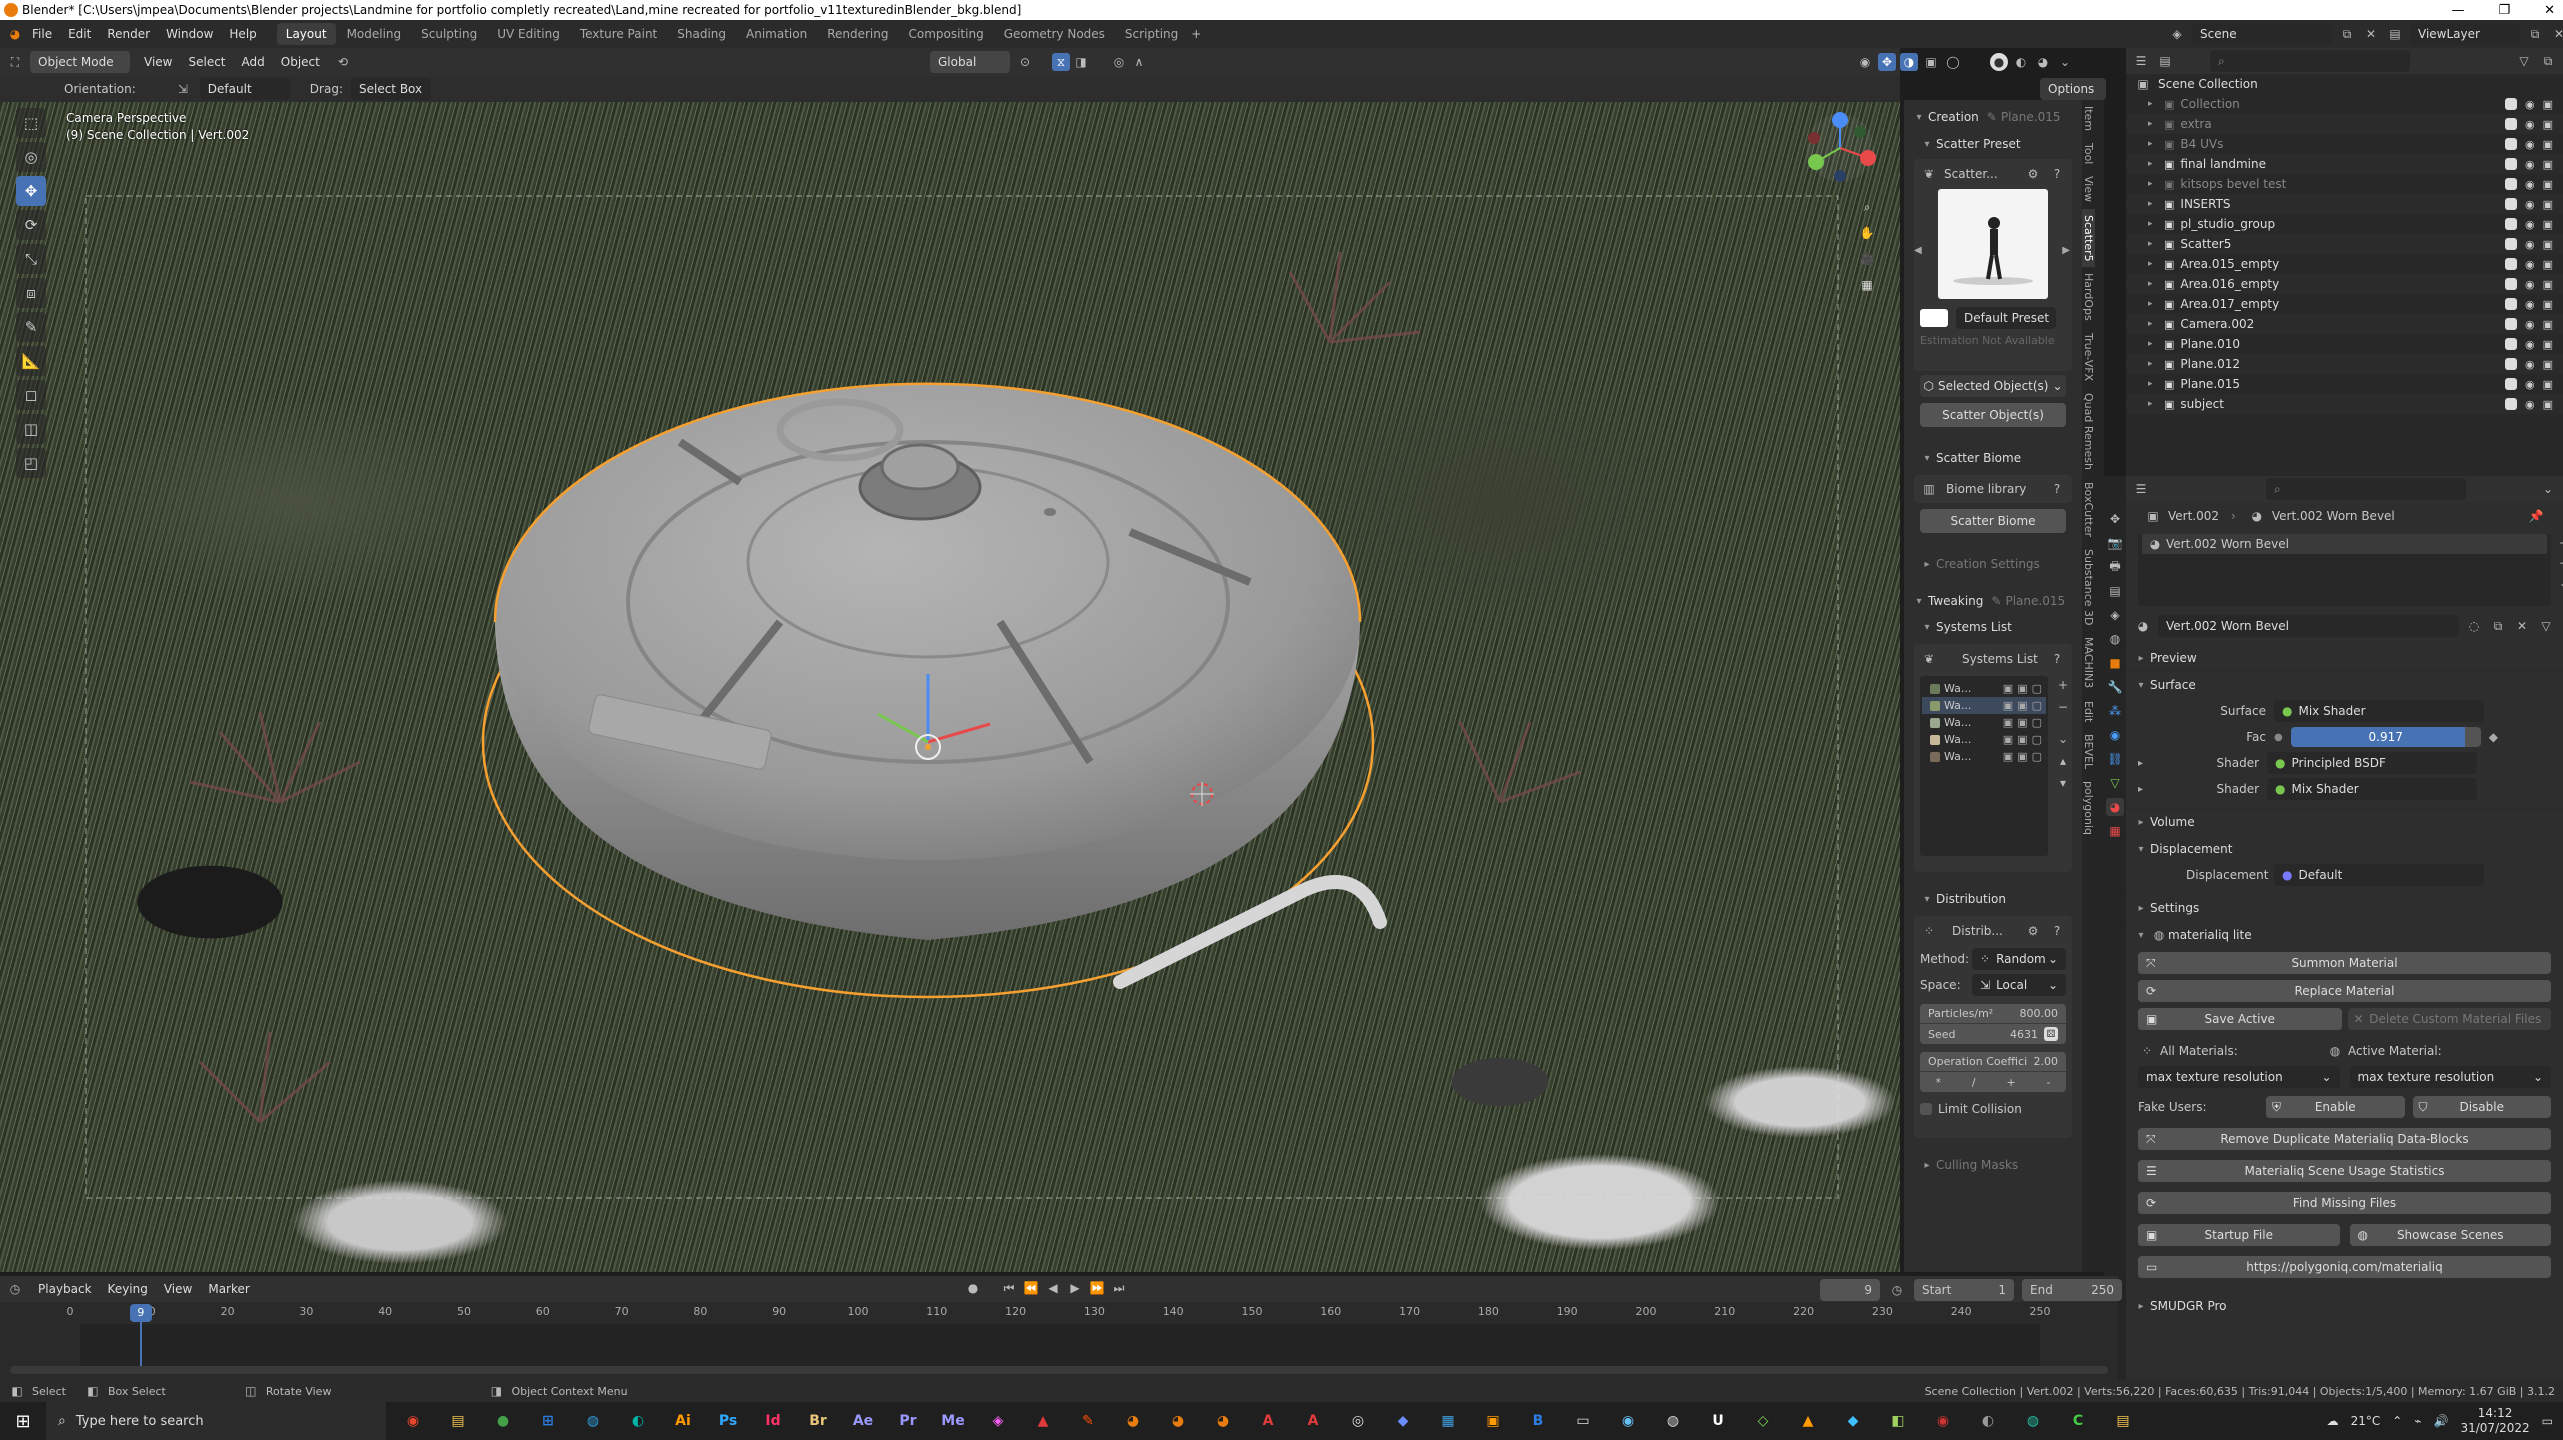 The width and height of the screenshot is (2563, 1440). I want to click on add-slot-icon: +, so click(2559, 543).